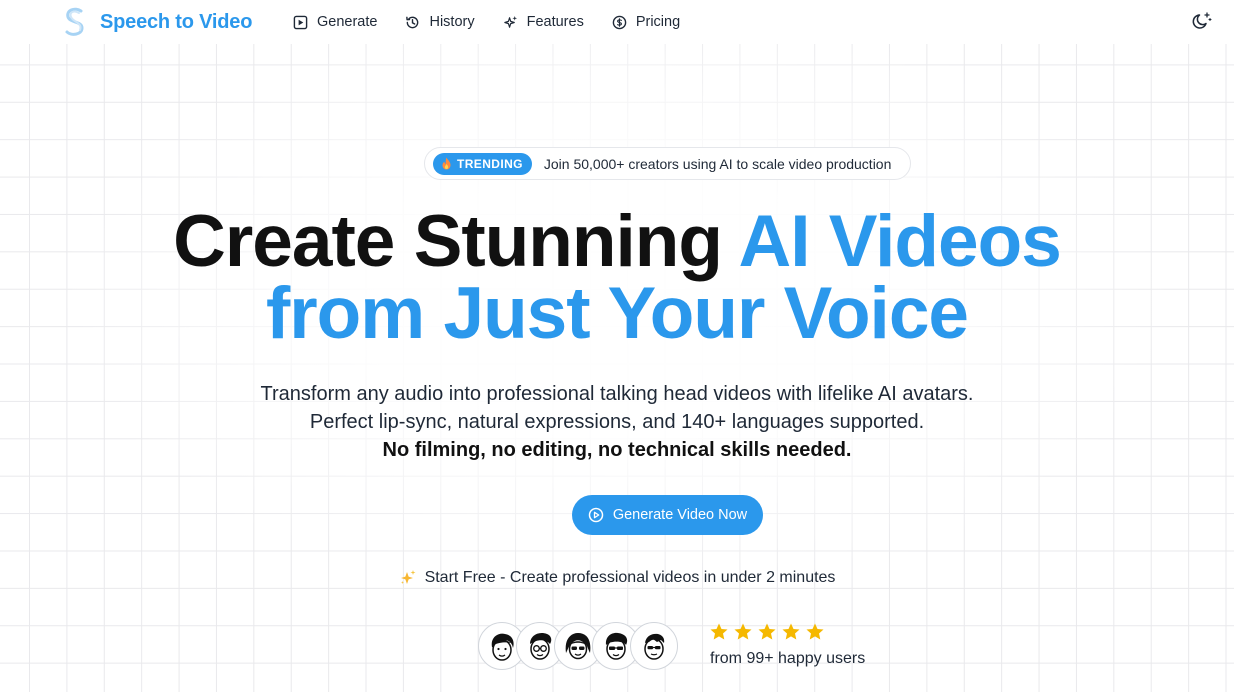  I want to click on nav-item-history: History, so click(440, 22).